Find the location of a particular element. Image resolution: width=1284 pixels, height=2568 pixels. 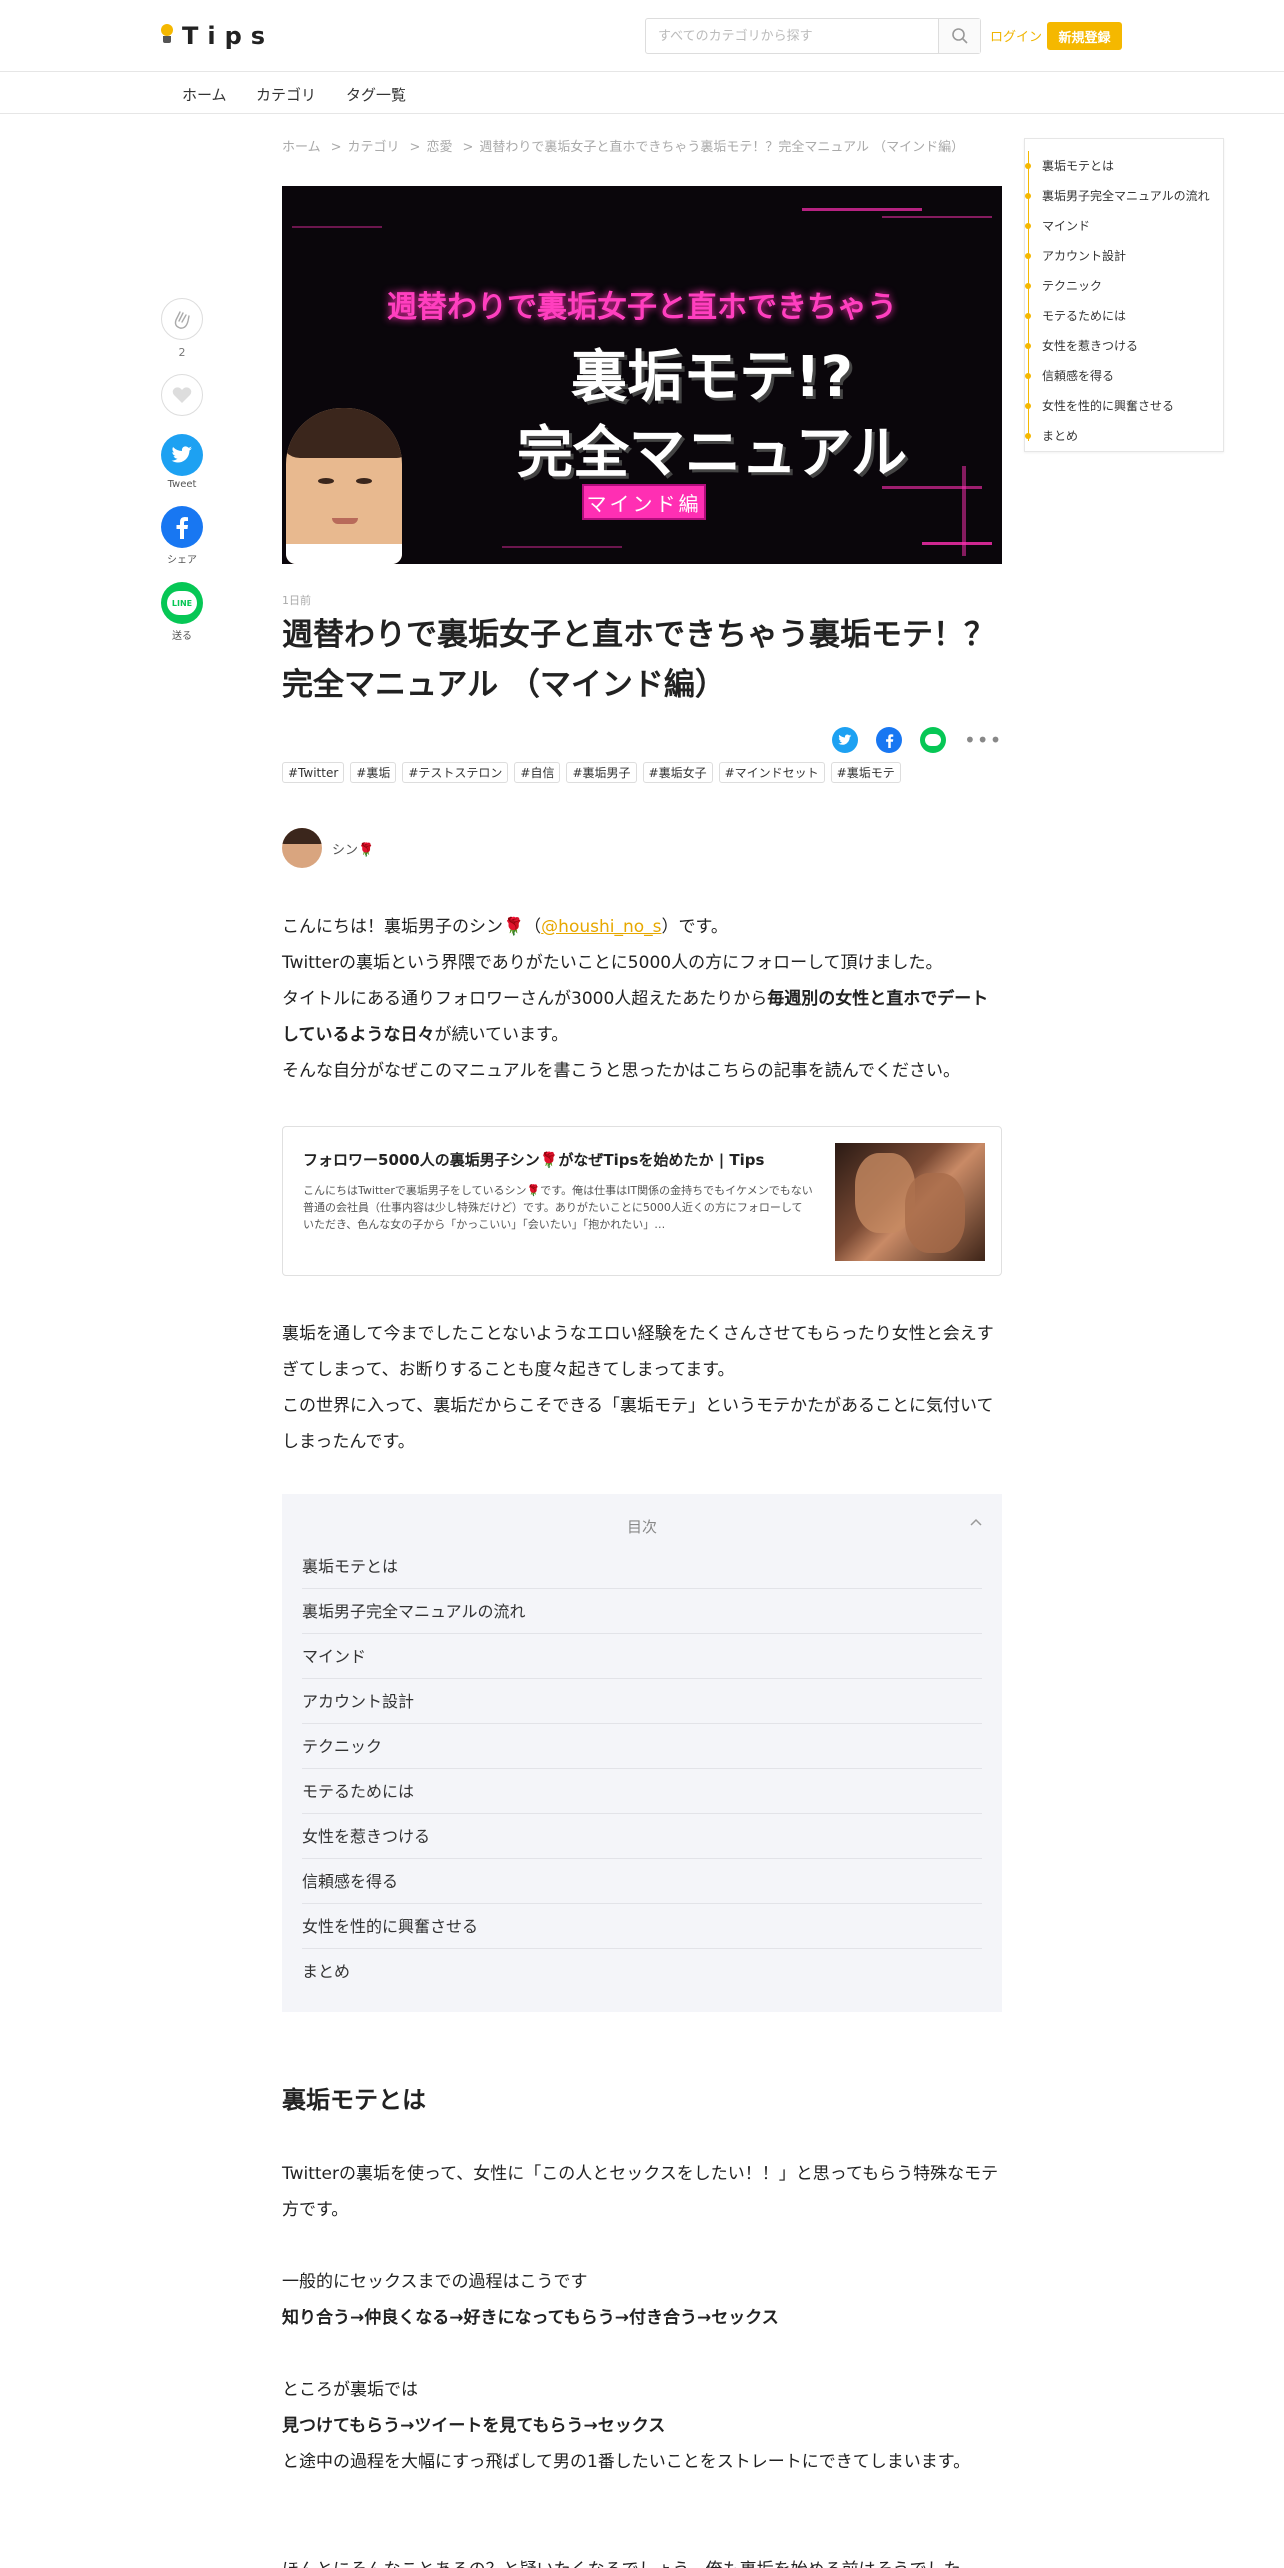

search-box is located at coordinates (813, 36).